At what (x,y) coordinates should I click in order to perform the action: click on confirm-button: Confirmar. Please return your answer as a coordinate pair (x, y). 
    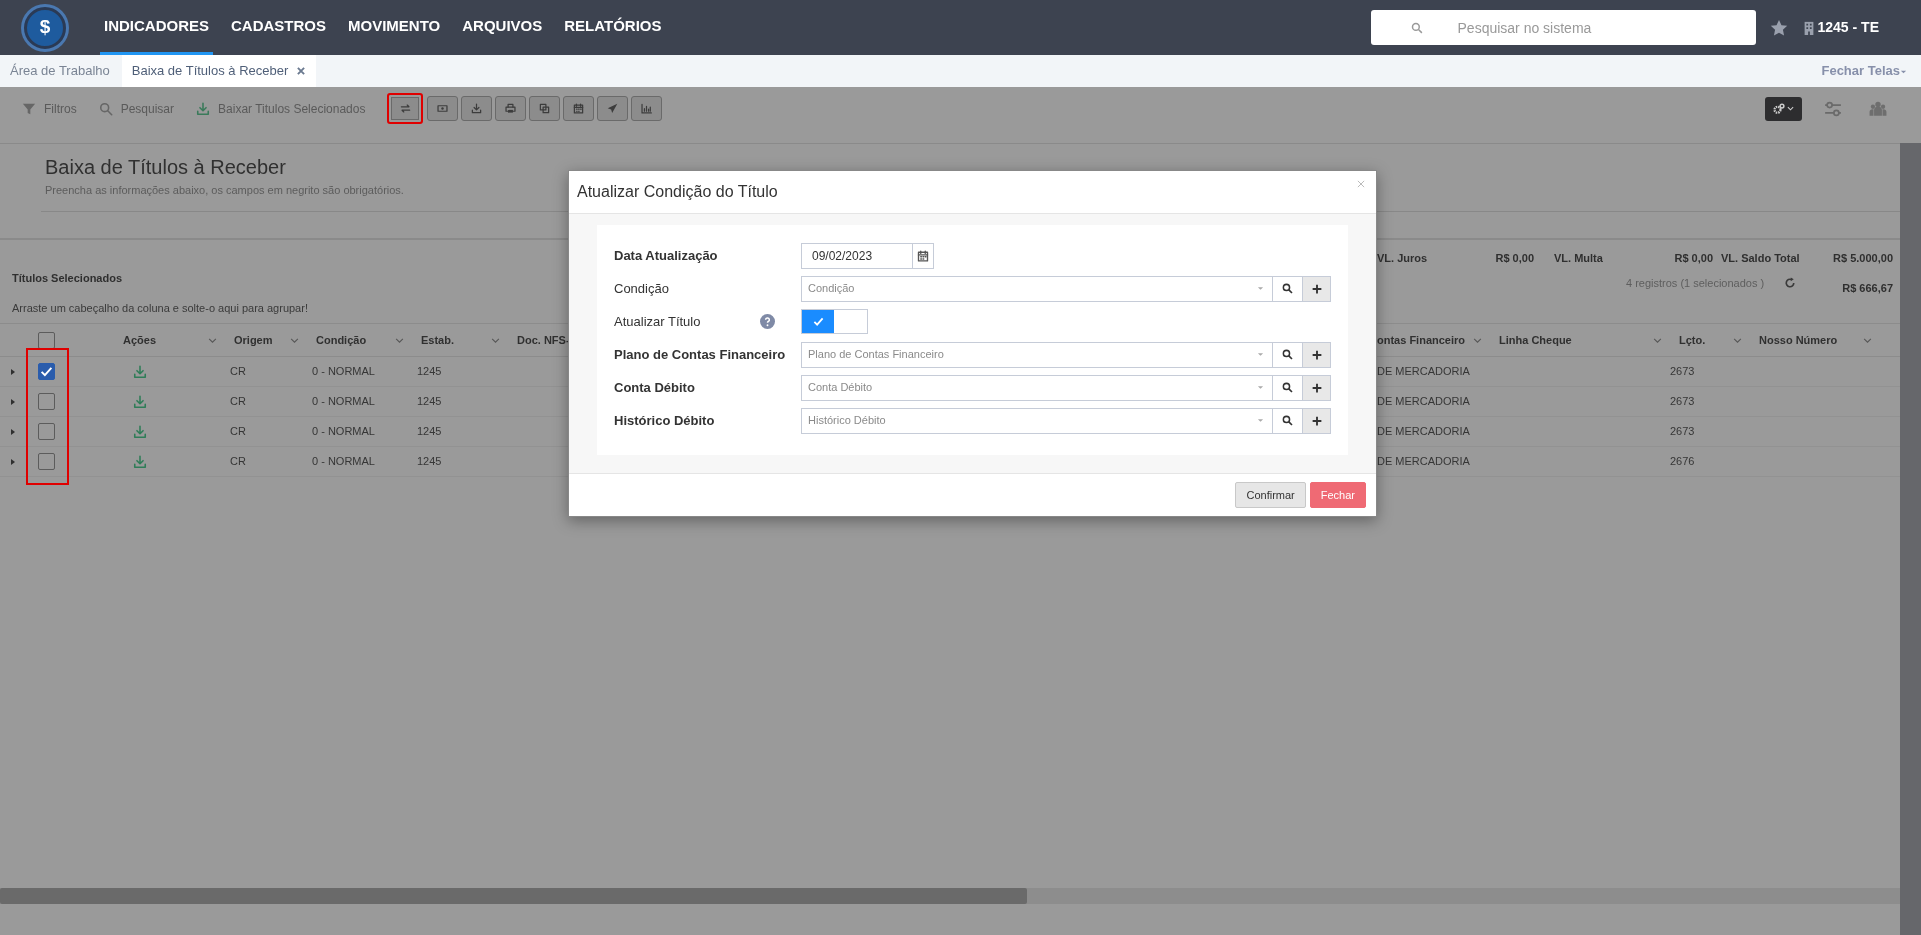
    Looking at the image, I should click on (1270, 494).